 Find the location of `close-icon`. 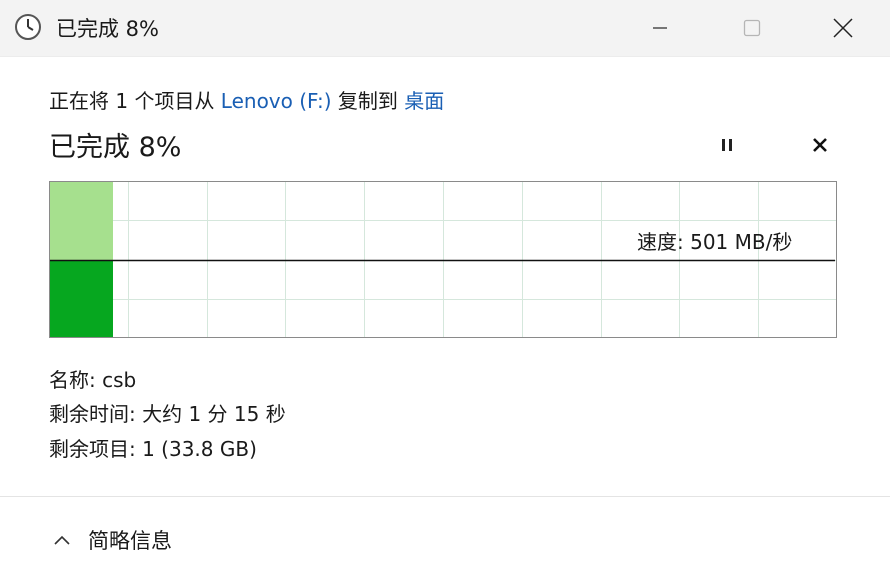

close-icon is located at coordinates (843, 28).